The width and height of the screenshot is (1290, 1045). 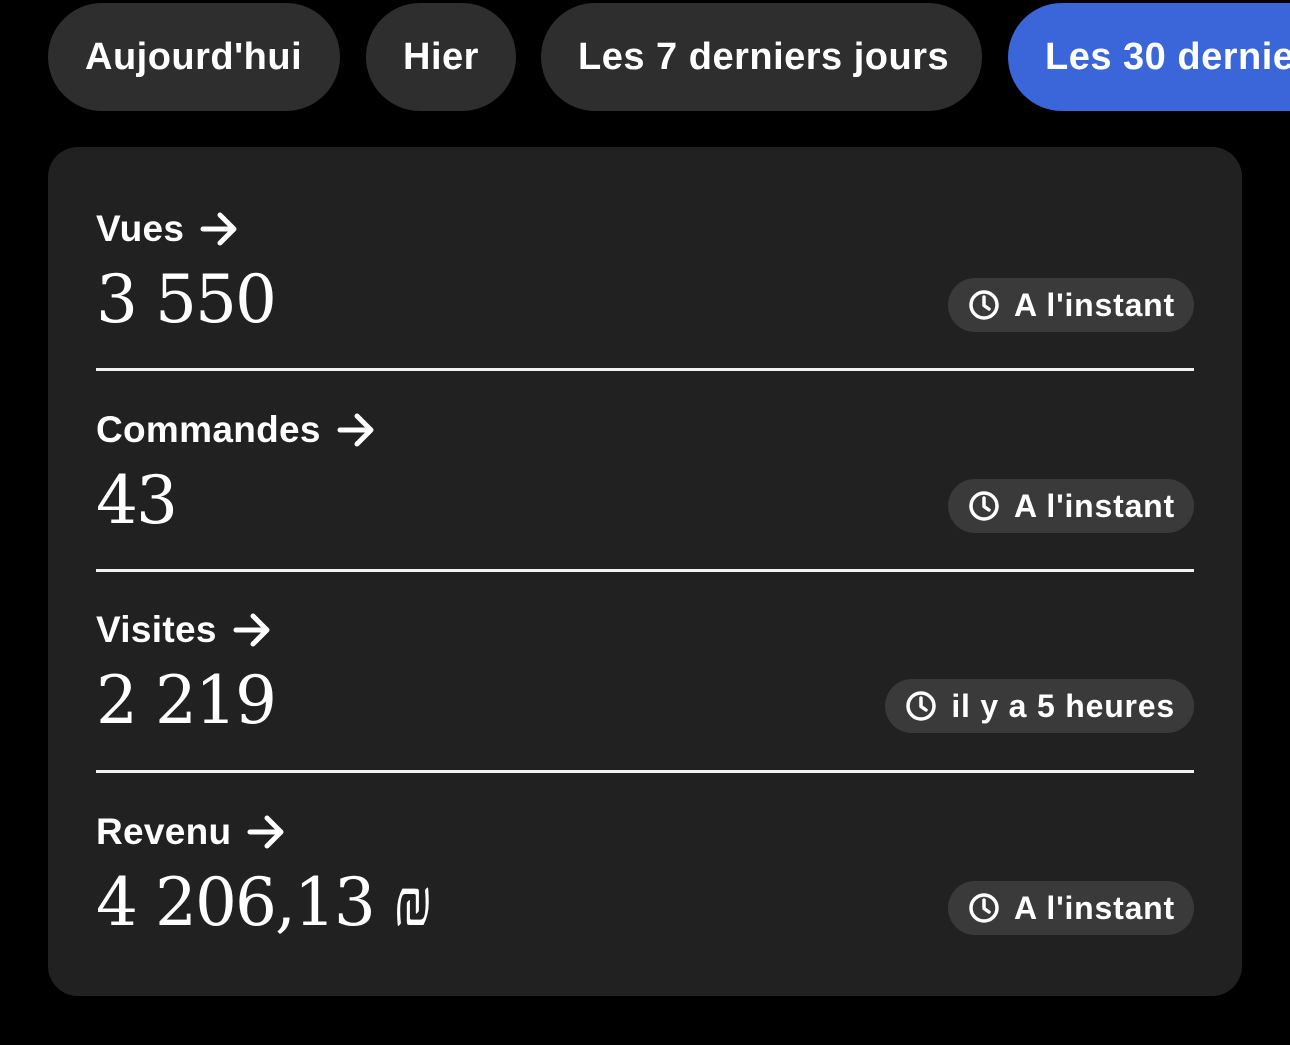 I want to click on metric-link-revenue: Revenu, so click(x=191, y=832).